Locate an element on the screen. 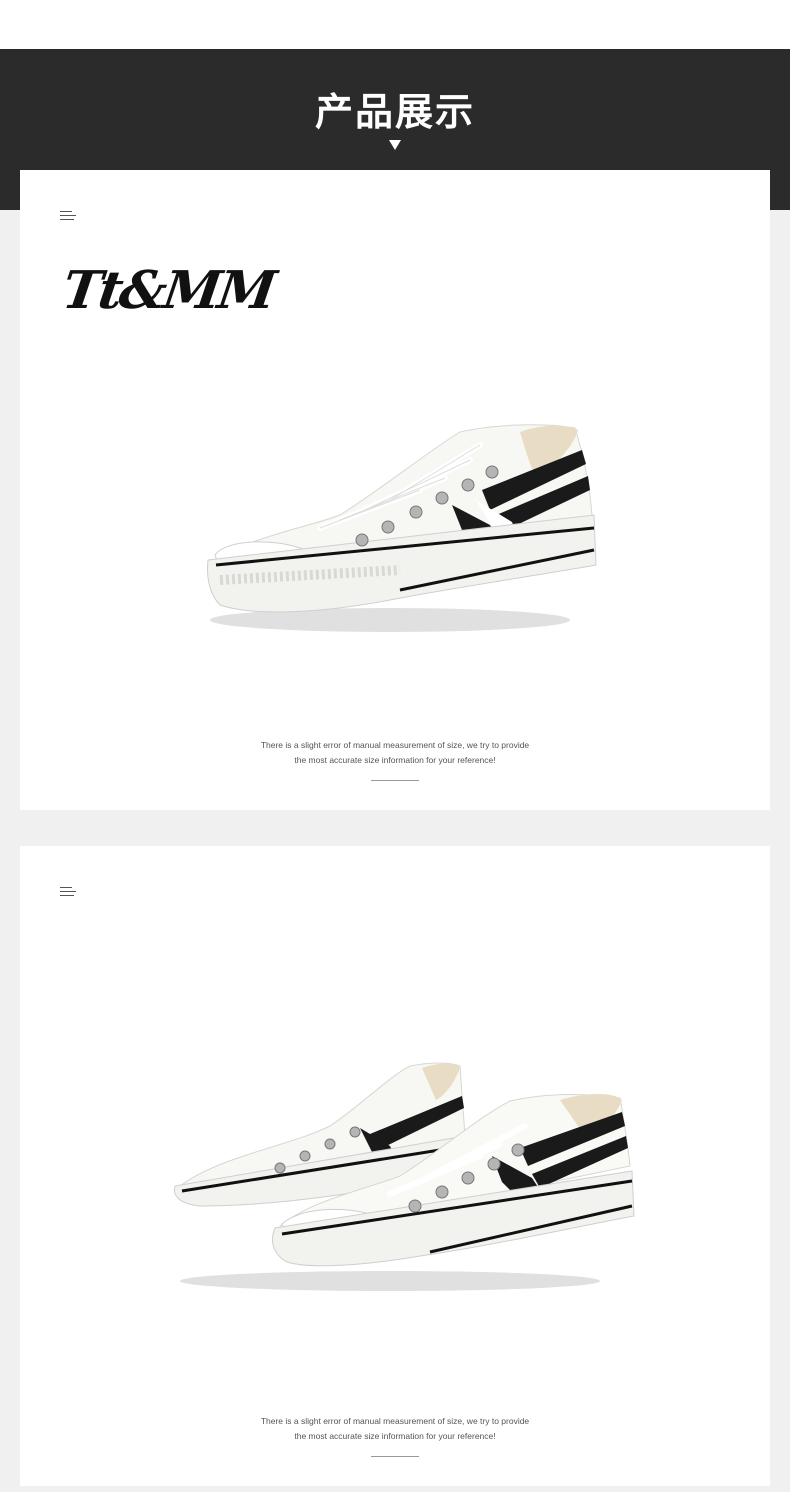 Image resolution: width=790 pixels, height=1492 pixels. section-title: 产品展示 is located at coordinates (394, 112).